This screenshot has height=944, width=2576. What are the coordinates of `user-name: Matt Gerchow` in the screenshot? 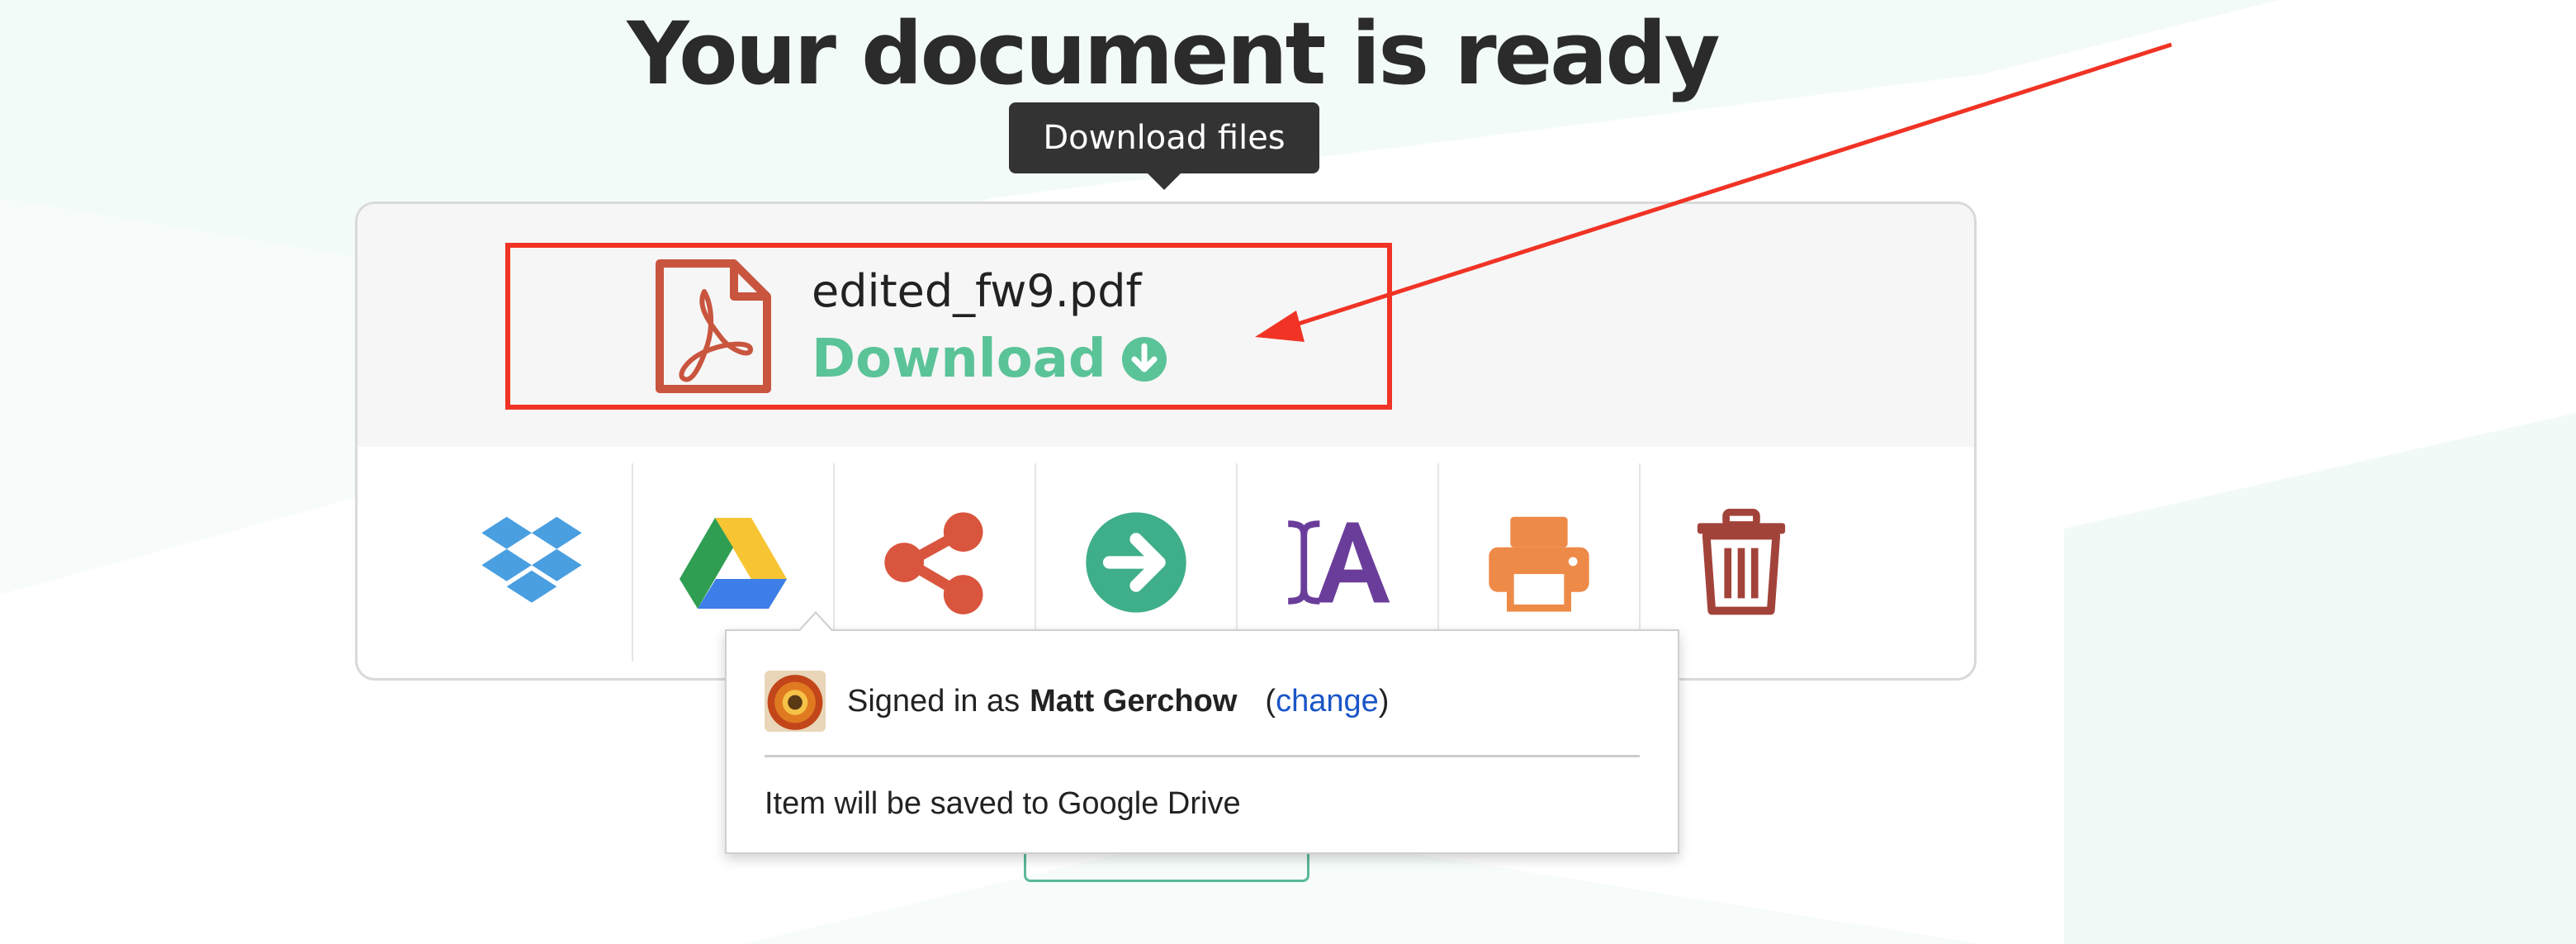 It's located at (1134, 701).